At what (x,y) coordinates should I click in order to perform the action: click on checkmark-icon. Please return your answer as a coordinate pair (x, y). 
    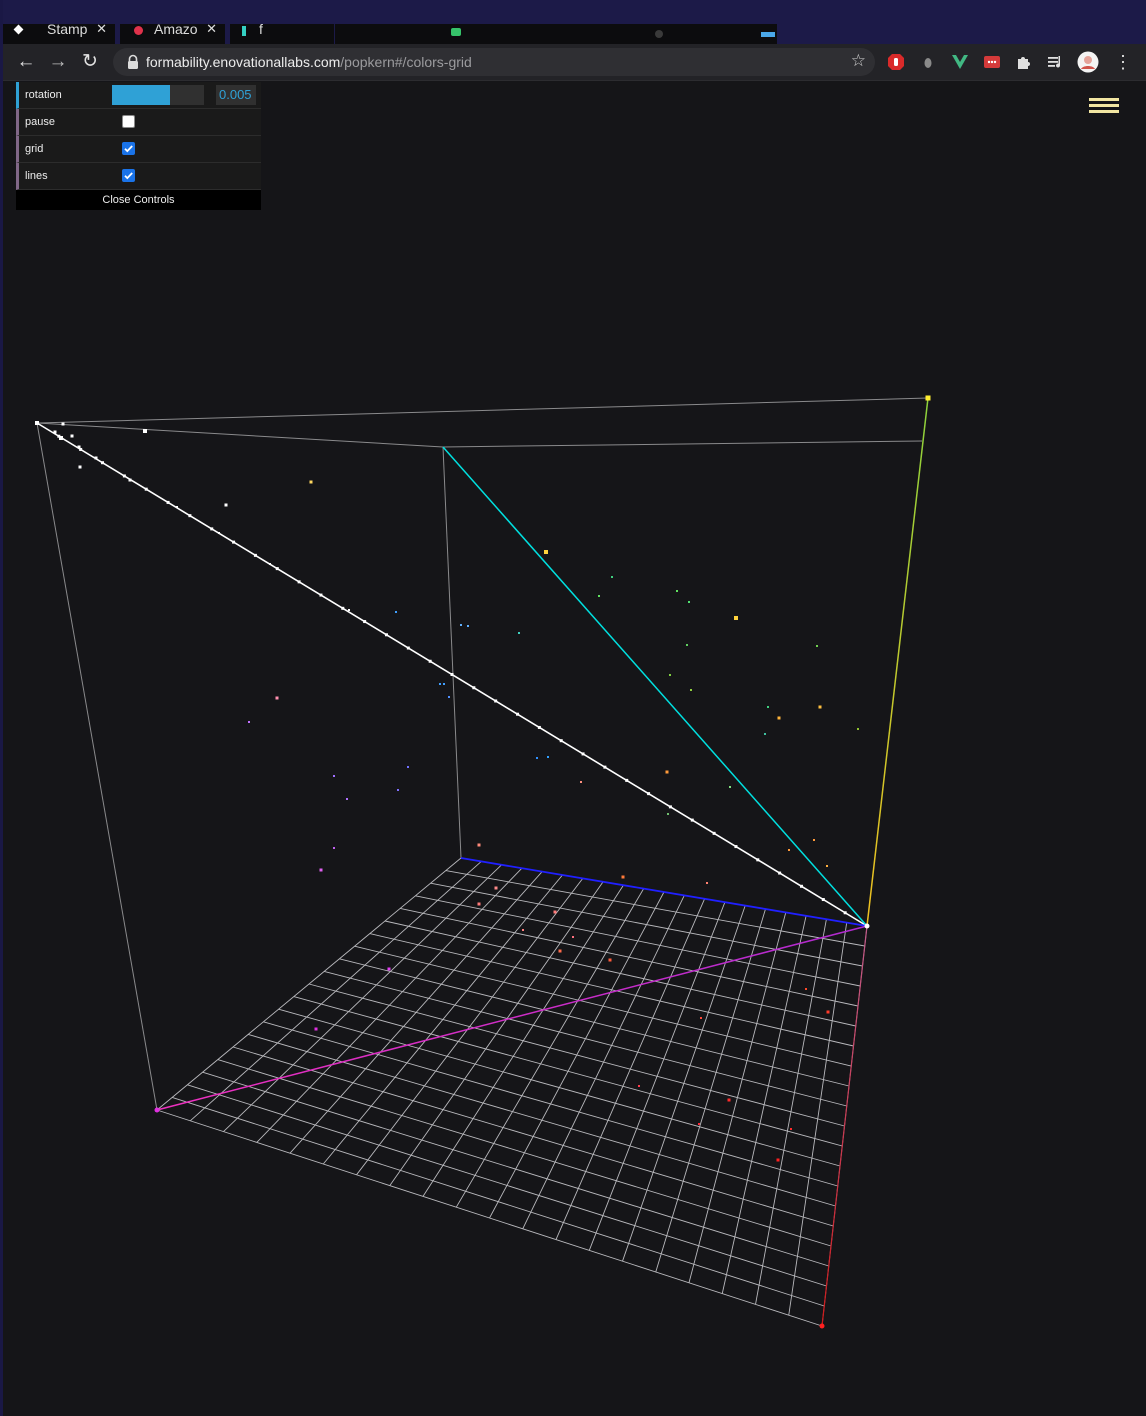
    Looking at the image, I should click on (128, 176).